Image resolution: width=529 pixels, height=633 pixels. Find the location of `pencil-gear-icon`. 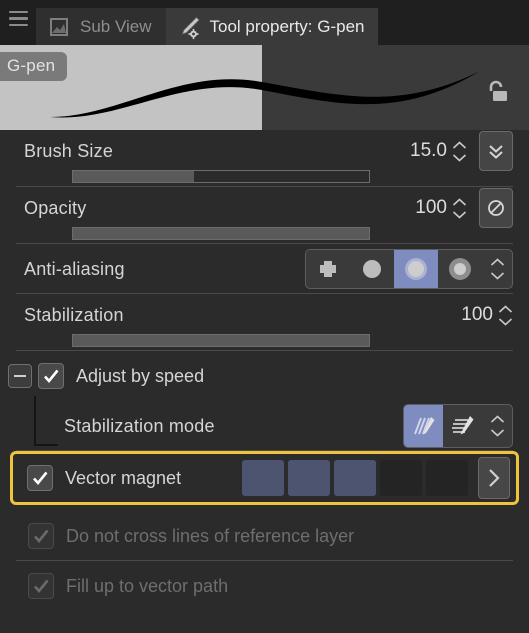

pencil-gear-icon is located at coordinates (189, 27).